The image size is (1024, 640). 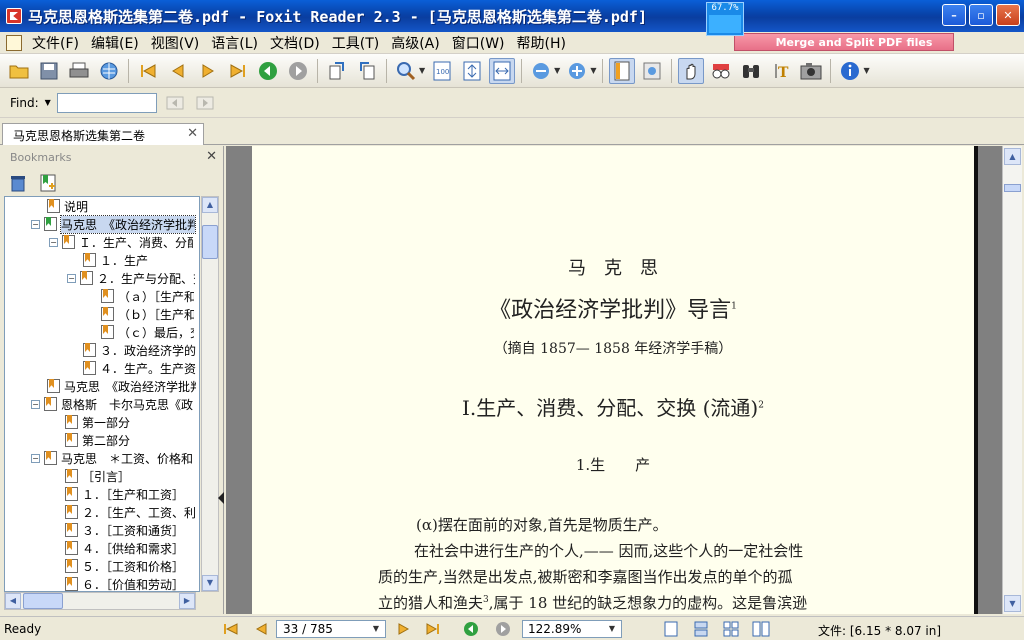 What do you see at coordinates (417, 43) in the screenshot?
I see `menu-advanced: 高级(A)` at bounding box center [417, 43].